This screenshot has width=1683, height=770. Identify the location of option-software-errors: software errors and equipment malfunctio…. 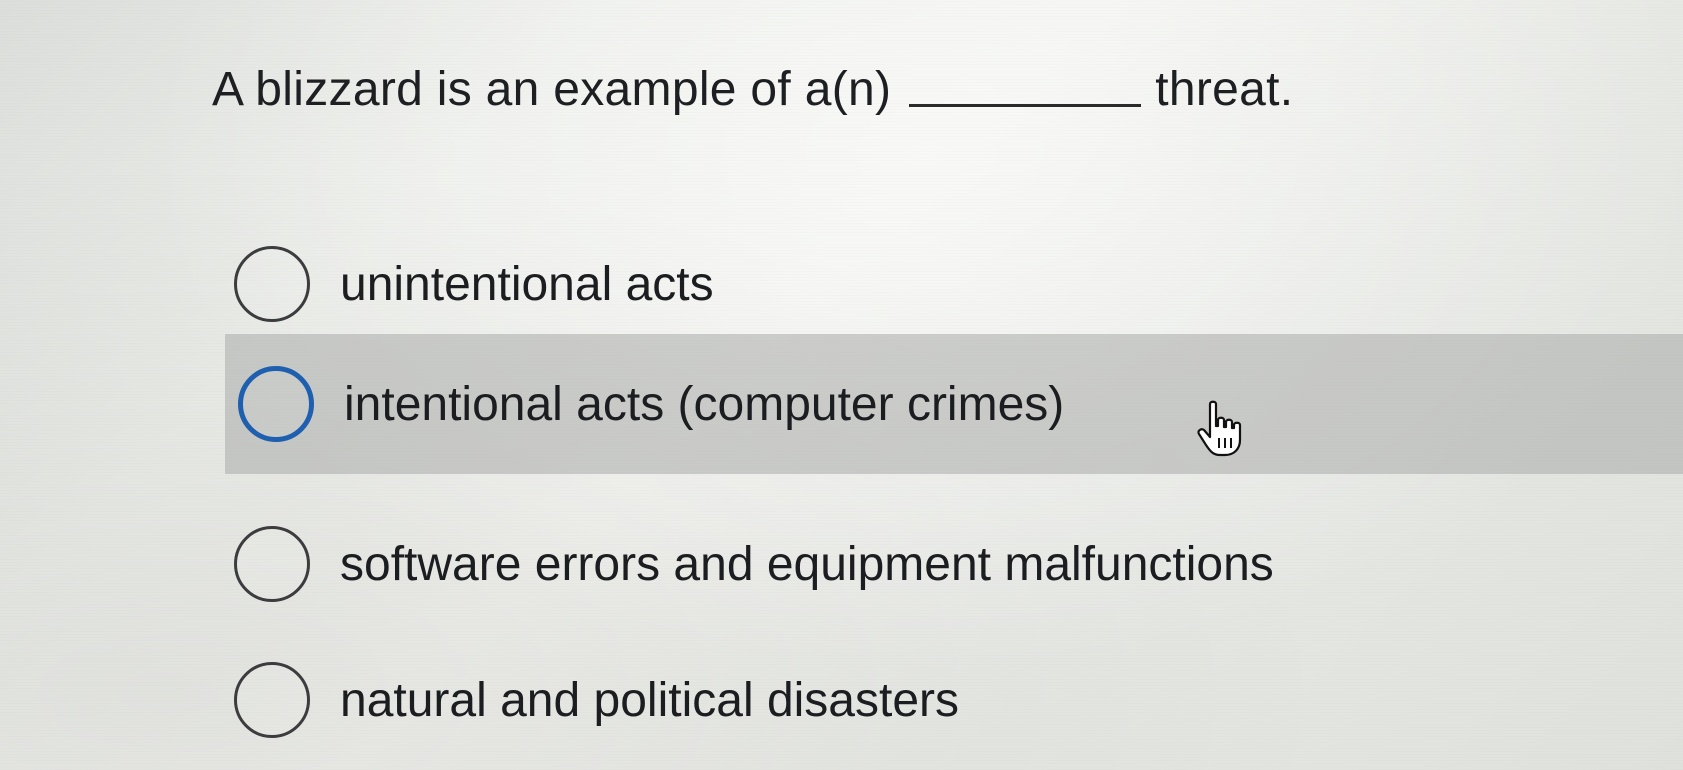
(748, 564).